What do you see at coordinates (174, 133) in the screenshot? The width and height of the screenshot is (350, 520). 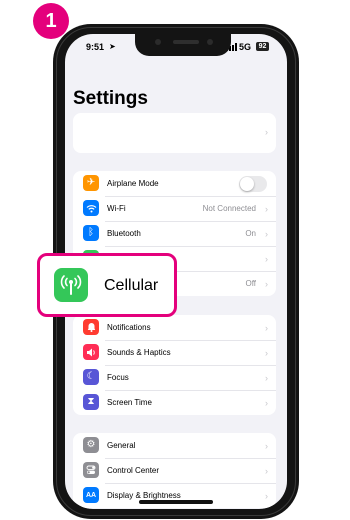 I see `apple-id-card: ›` at bounding box center [174, 133].